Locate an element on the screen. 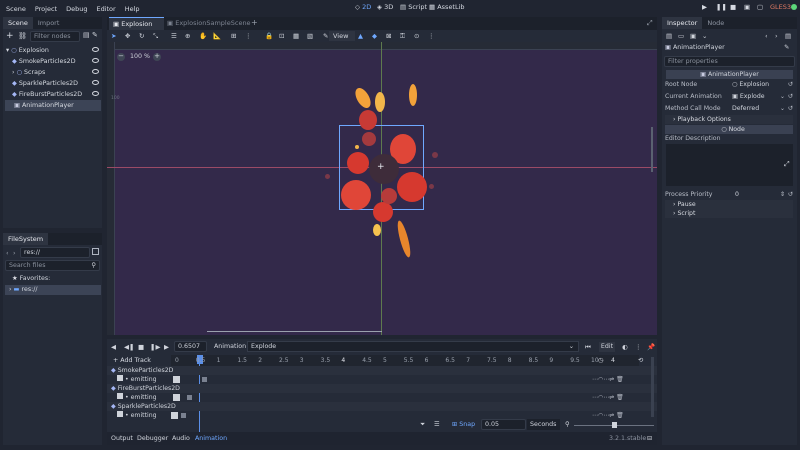 The height and width of the screenshot is (450, 800). tab-explosion-sample: ▣ ExplosionSampleScene is located at coordinates (209, 23).